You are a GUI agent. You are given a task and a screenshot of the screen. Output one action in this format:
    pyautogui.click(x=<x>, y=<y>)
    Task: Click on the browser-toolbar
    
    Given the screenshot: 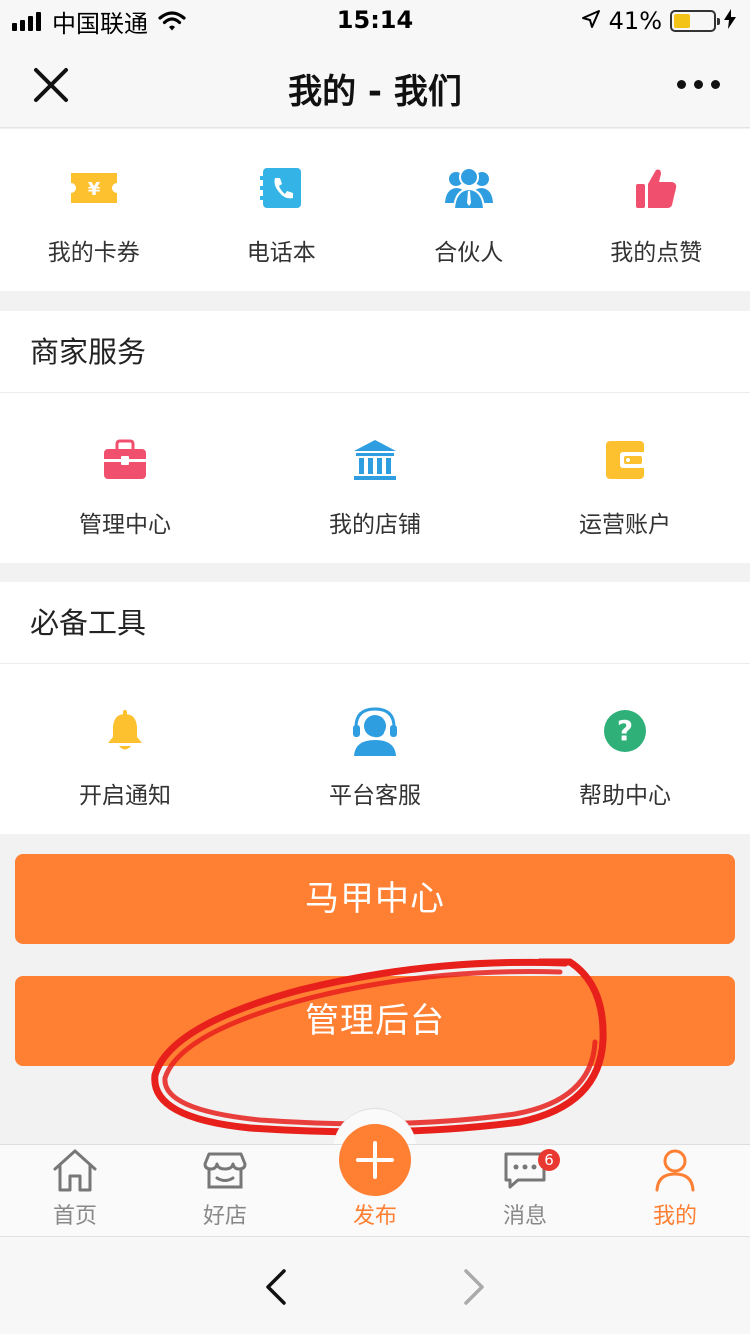 What is the action you would take?
    pyautogui.click(x=375, y=1285)
    